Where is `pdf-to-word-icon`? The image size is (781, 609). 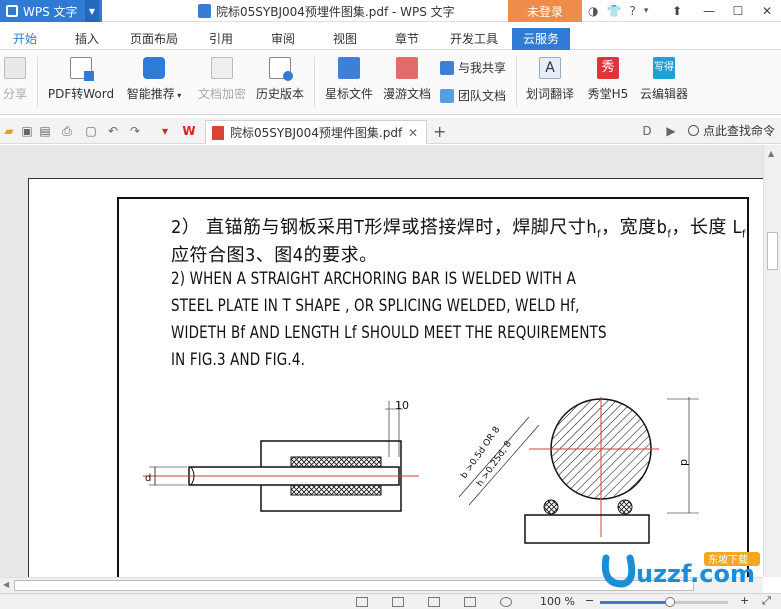 pdf-to-word-icon is located at coordinates (82, 69).